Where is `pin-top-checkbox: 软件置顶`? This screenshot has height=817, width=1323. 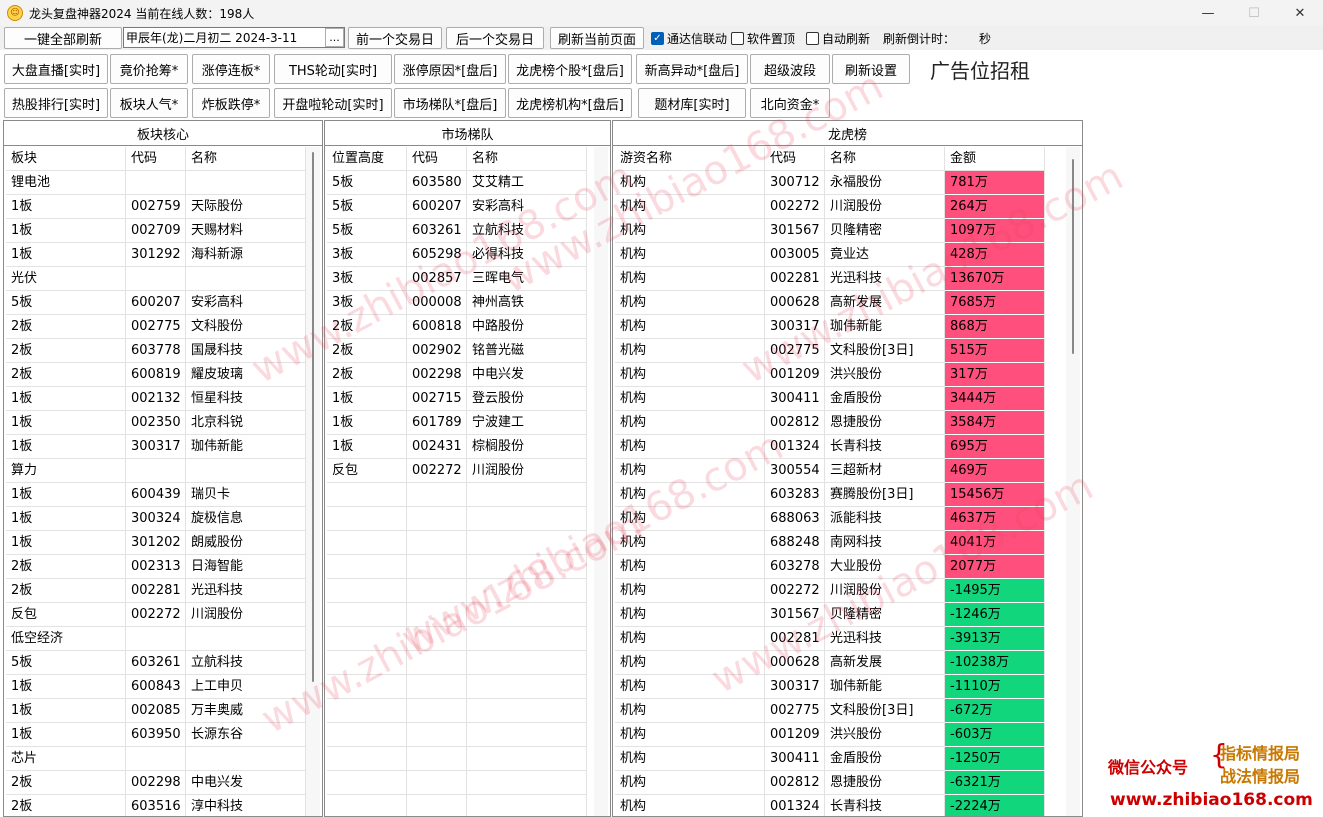 pin-top-checkbox: 软件置顶 is located at coordinates (763, 38).